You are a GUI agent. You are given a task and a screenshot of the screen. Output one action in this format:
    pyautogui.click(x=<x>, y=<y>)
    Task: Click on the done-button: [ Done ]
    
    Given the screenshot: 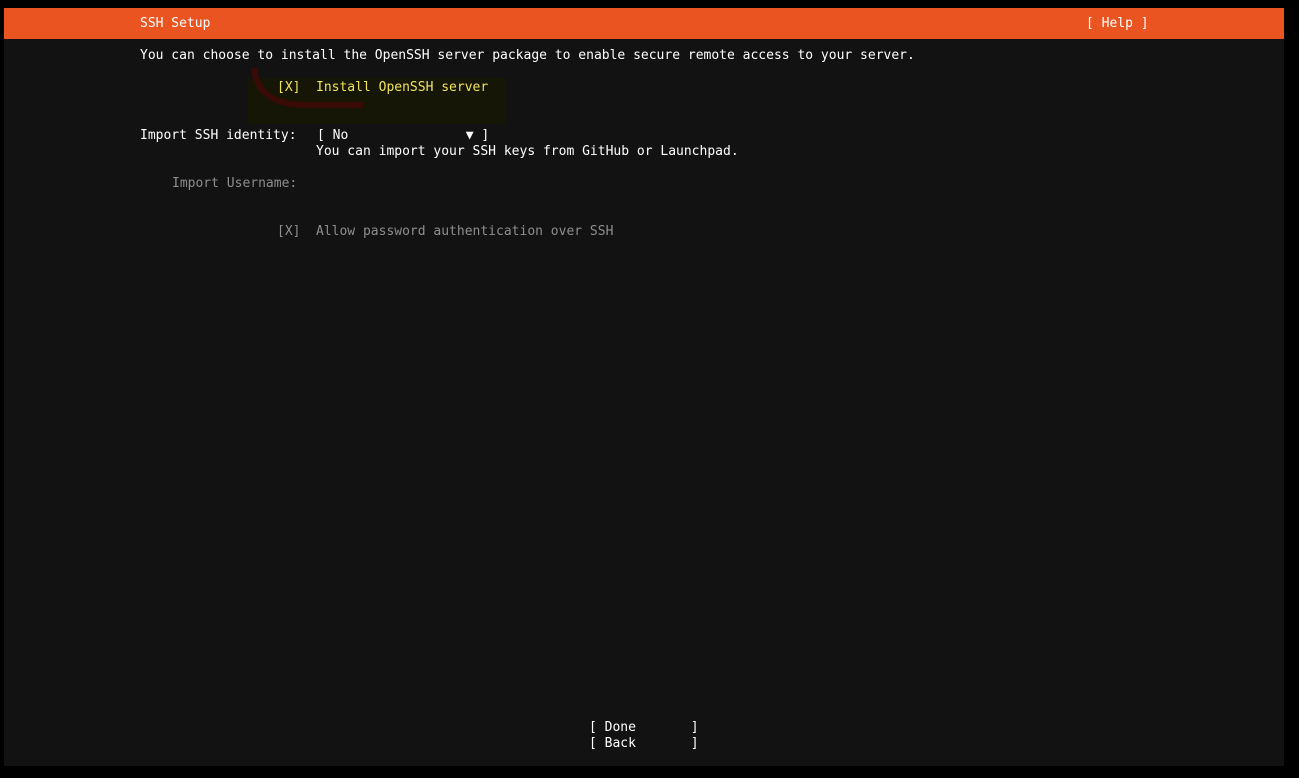 What is the action you would take?
    pyautogui.click(x=644, y=728)
    